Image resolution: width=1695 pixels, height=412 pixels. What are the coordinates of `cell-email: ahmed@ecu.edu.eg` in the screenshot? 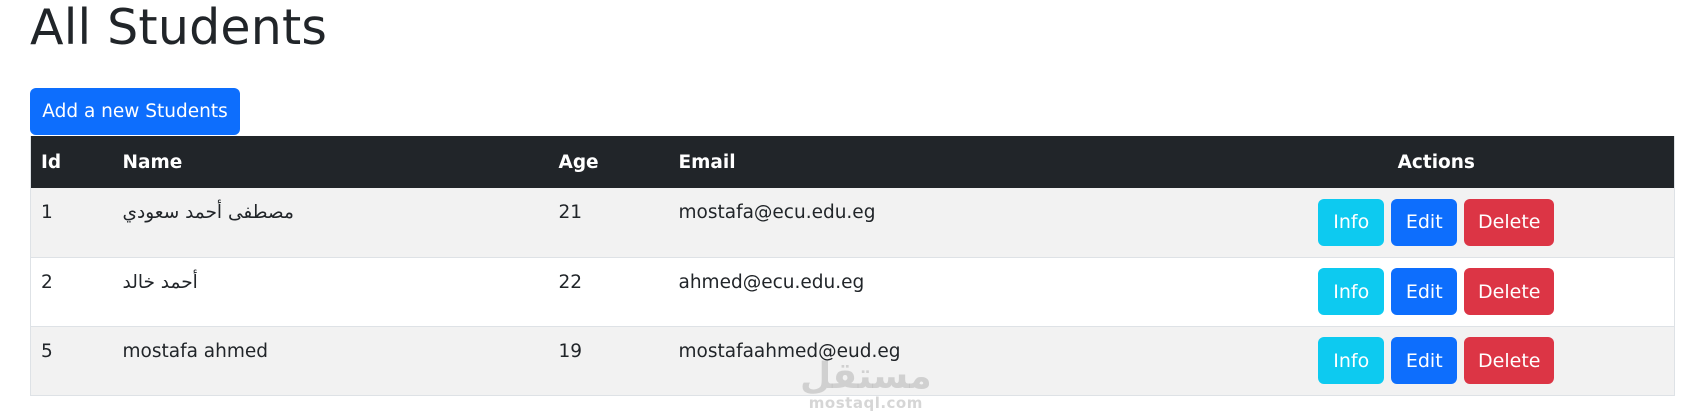 It's located at (771, 282).